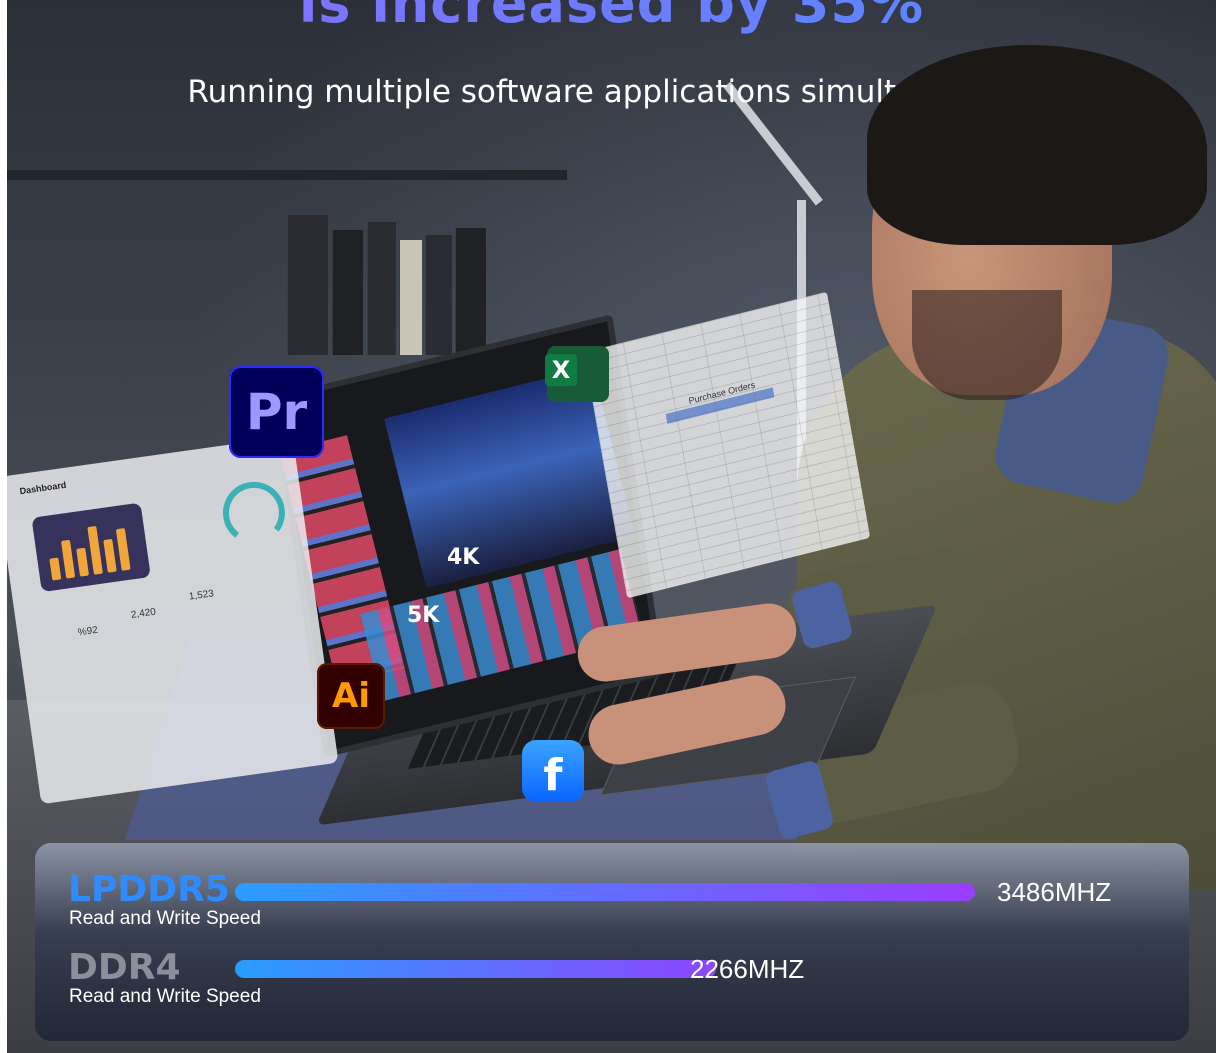  Describe the element at coordinates (143, 613) in the screenshot. I see `dashboard-value: 2,420` at that location.